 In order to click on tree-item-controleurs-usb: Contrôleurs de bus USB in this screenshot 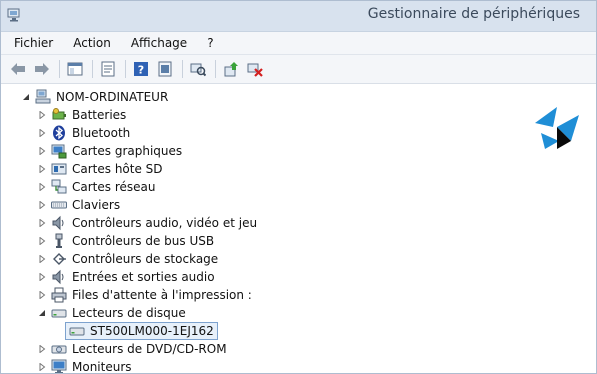, I will do `click(298, 241)`.